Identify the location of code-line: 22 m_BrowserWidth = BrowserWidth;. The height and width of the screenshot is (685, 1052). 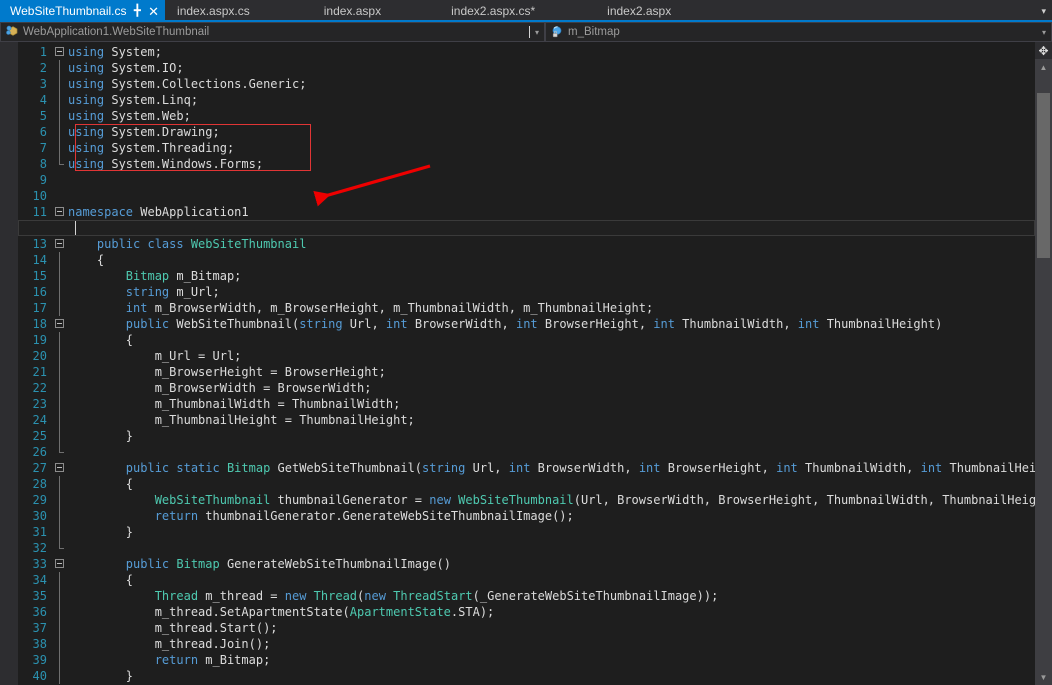
(526, 388).